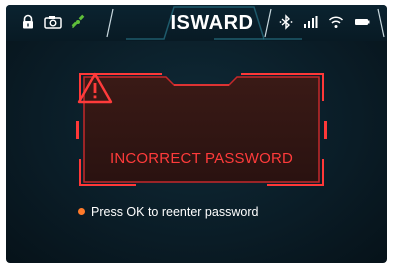  I want to click on bullet-dot, so click(81, 212).